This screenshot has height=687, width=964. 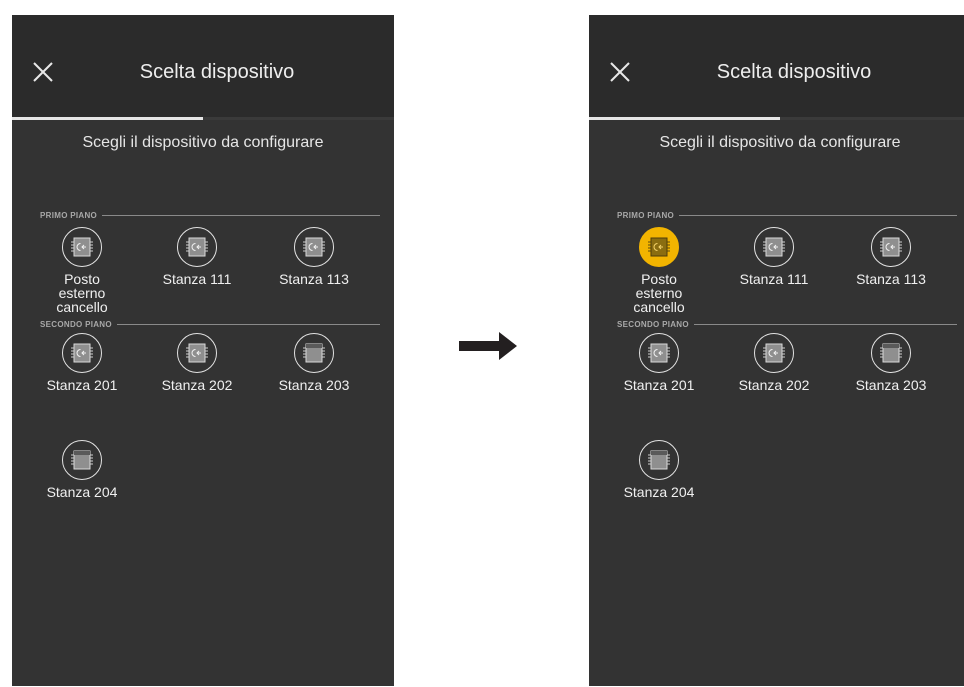 What do you see at coordinates (659, 270) in the screenshot?
I see `device-posto-esterno-cancello-selected: Posto esterno cancello` at bounding box center [659, 270].